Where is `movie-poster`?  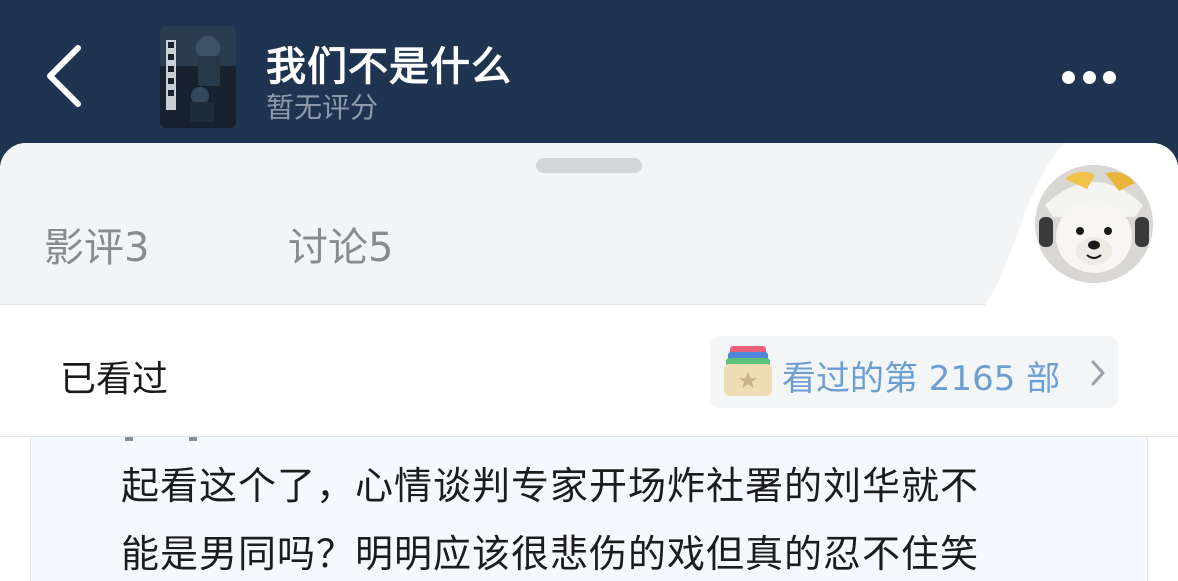 movie-poster is located at coordinates (198, 77).